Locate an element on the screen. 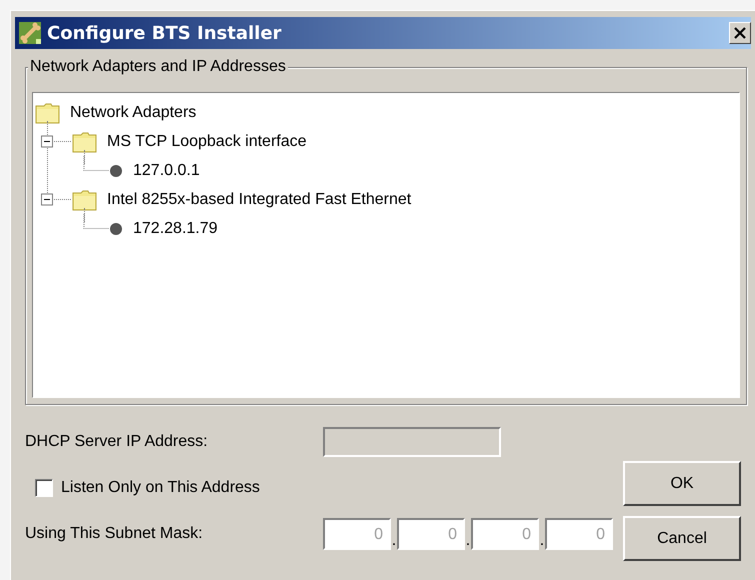 This screenshot has height=580, width=755. tree-item: 127.0.0.1 is located at coordinates (166, 171).